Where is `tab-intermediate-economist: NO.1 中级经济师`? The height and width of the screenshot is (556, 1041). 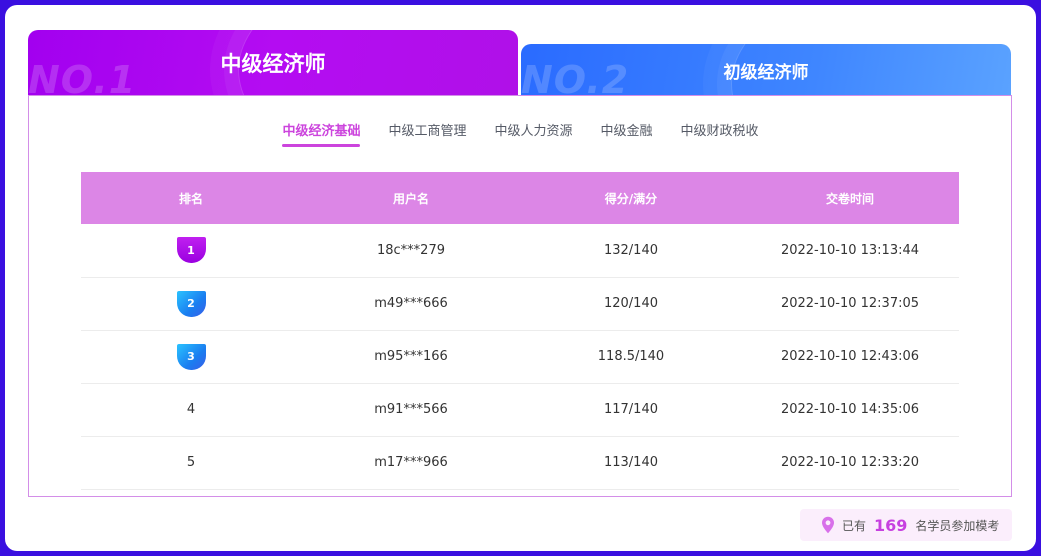
tab-intermediate-economist: NO.1 中级经济师 is located at coordinates (273, 63).